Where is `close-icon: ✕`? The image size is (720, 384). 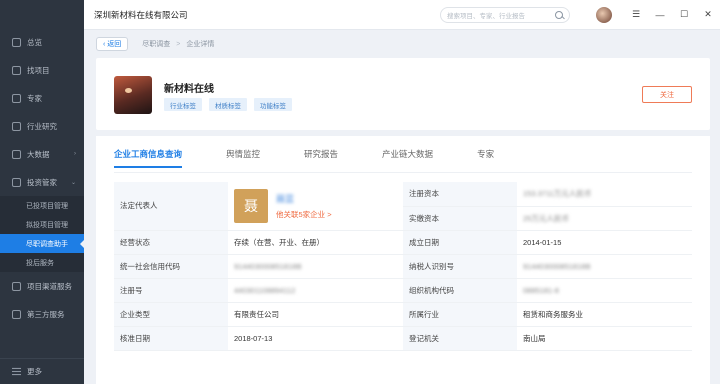
close-icon: ✕ is located at coordinates (708, 15).